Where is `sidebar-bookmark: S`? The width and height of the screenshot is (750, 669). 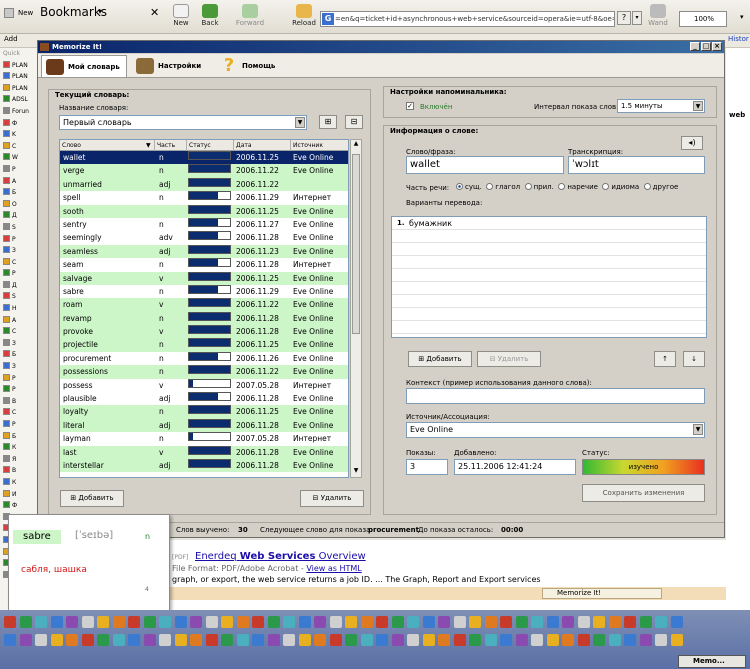 sidebar-bookmark: S is located at coordinates (19, 297).